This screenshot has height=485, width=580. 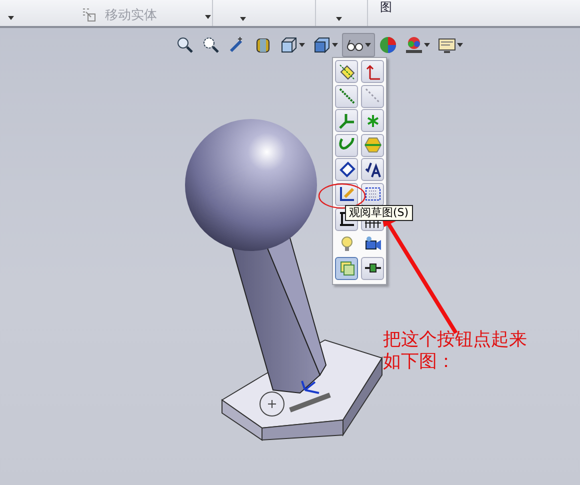 I want to click on annotation-text: 把这个按钮点起来, so click(x=455, y=340).